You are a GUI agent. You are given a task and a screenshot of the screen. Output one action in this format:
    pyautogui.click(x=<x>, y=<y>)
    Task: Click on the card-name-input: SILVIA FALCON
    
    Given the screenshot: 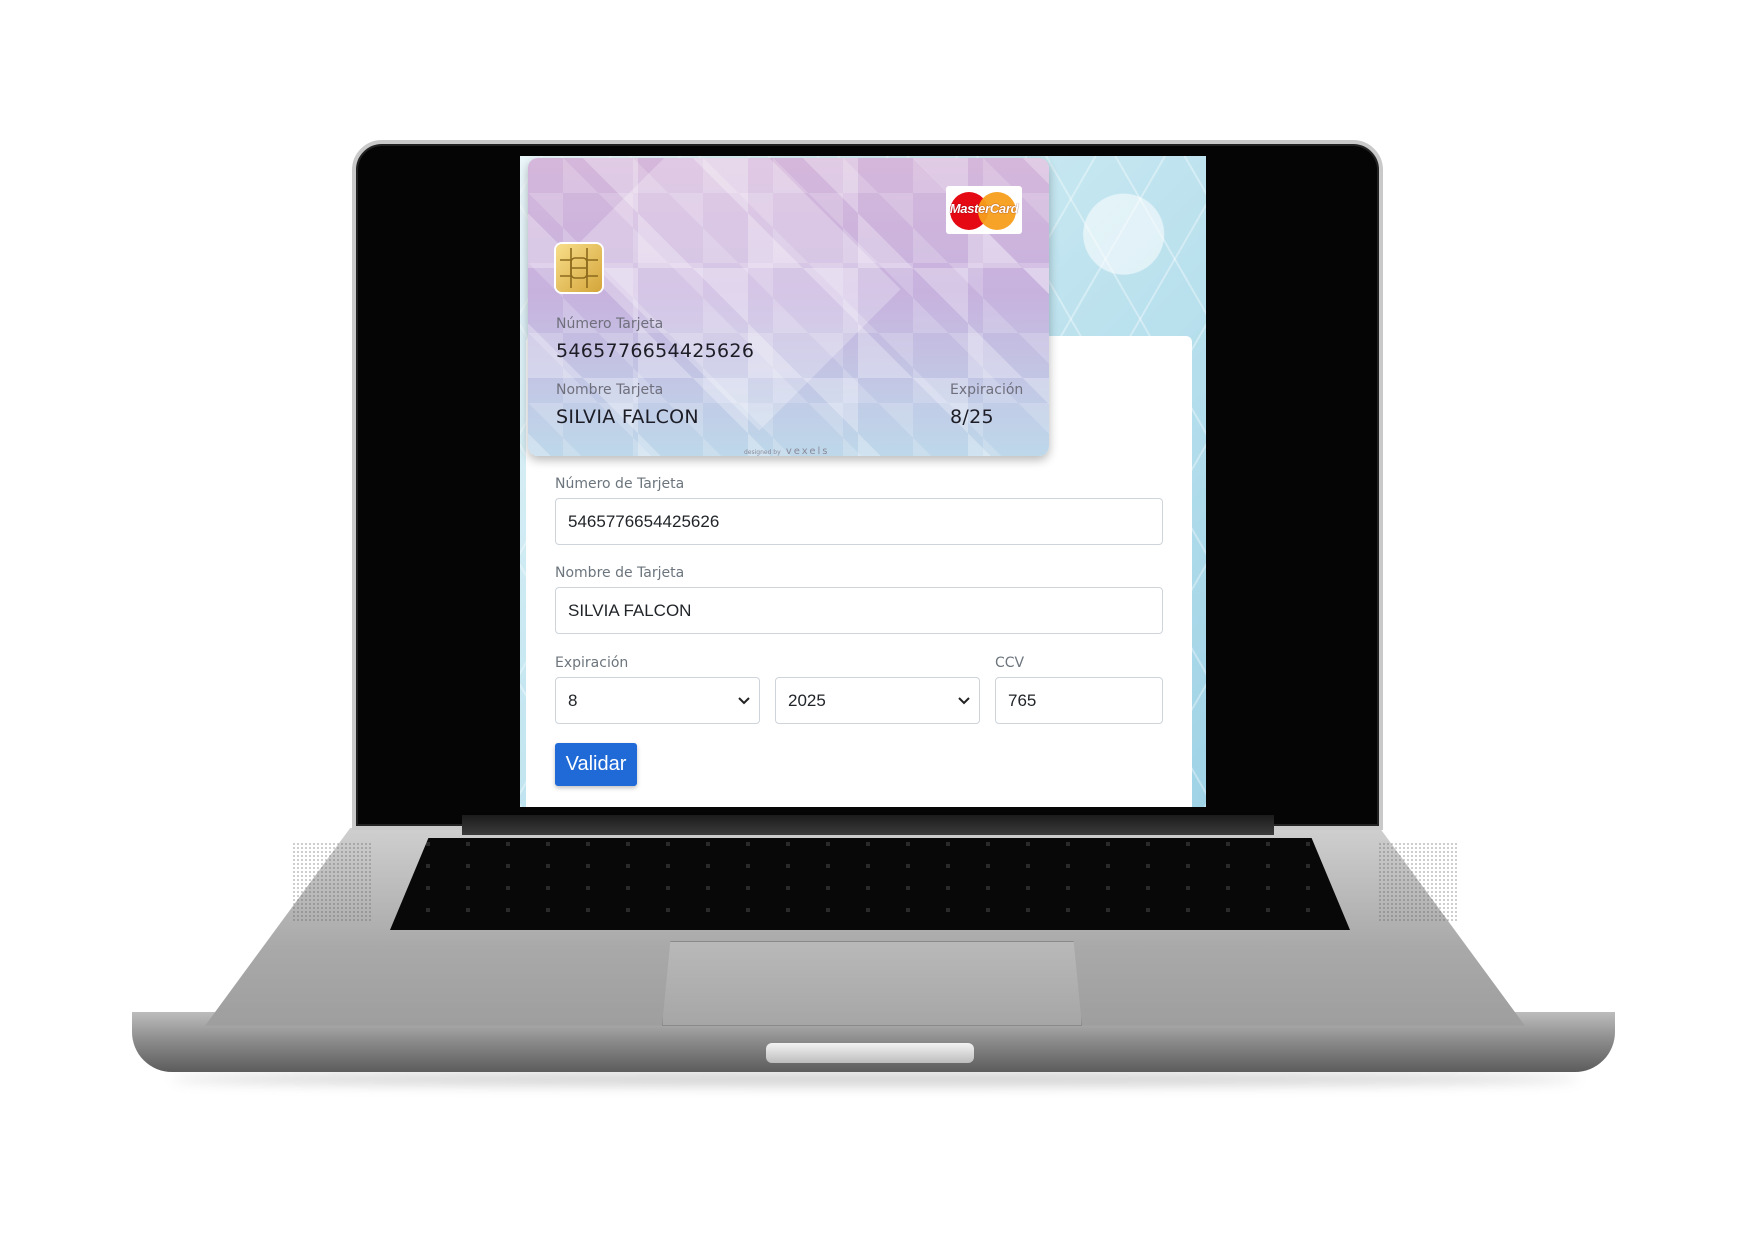 What is the action you would take?
    pyautogui.click(x=859, y=610)
    